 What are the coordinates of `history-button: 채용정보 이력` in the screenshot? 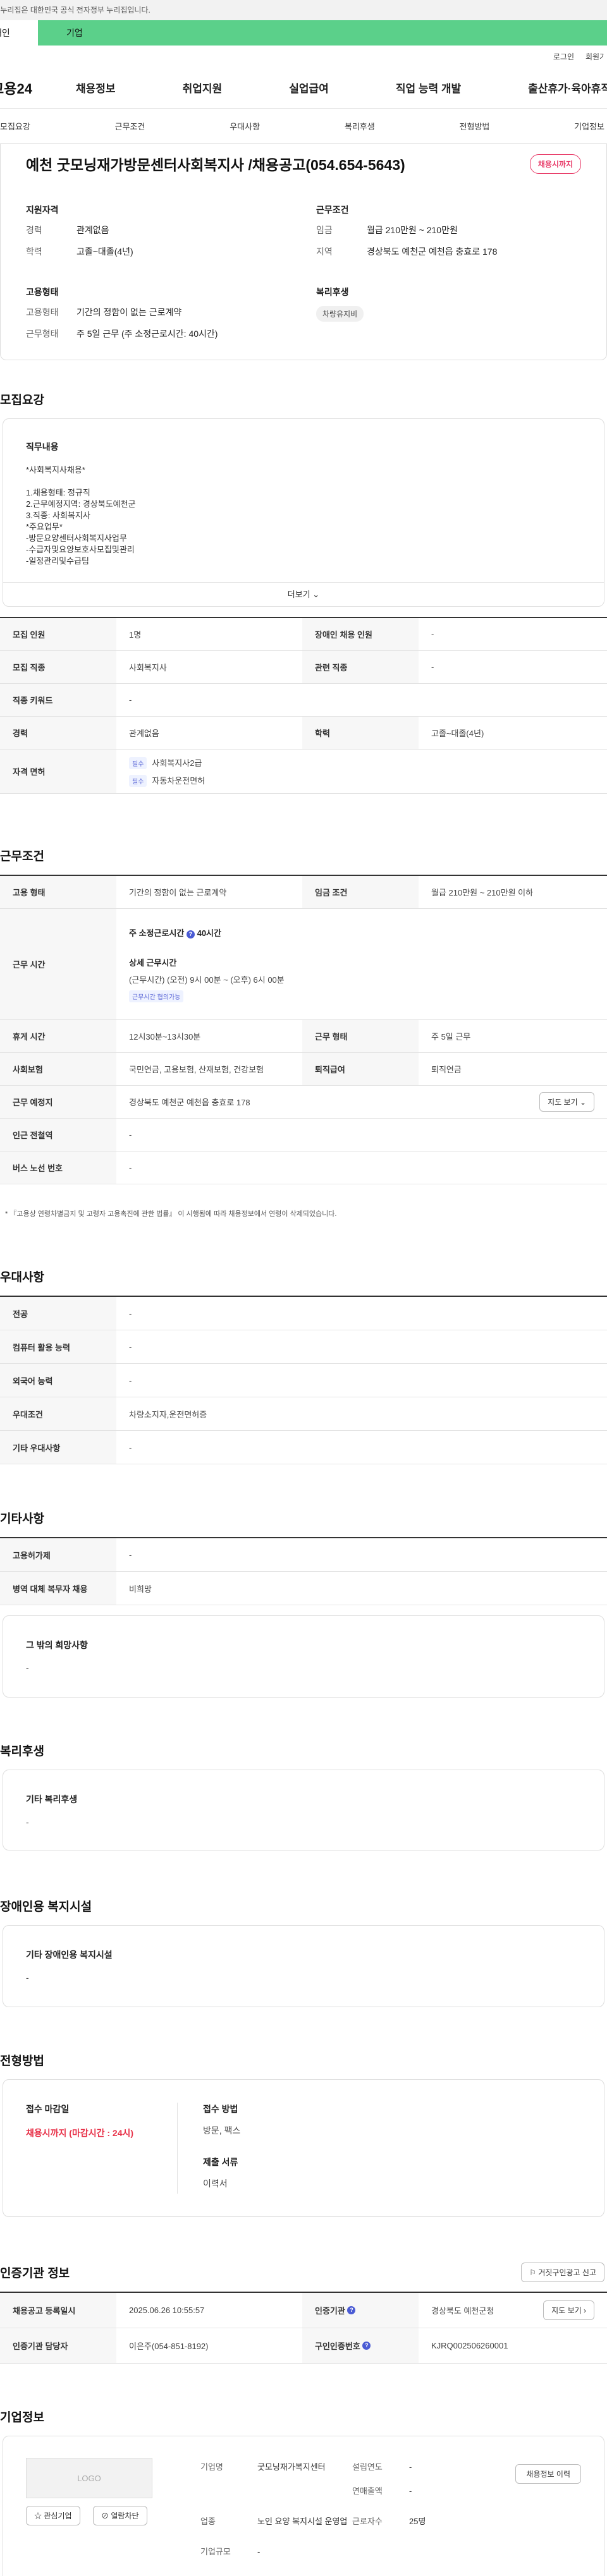 It's located at (548, 2474).